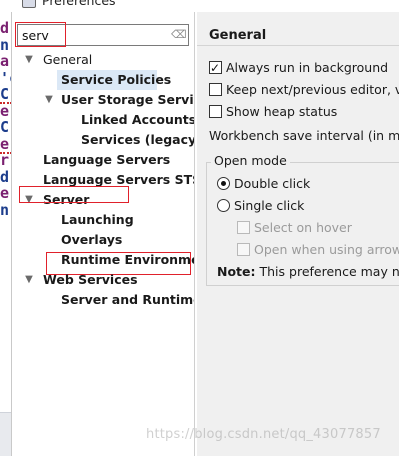 Image resolution: width=399 pixels, height=456 pixels. I want to click on tree-item-server-and-runtime: Server and Runtime, so click(129, 300).